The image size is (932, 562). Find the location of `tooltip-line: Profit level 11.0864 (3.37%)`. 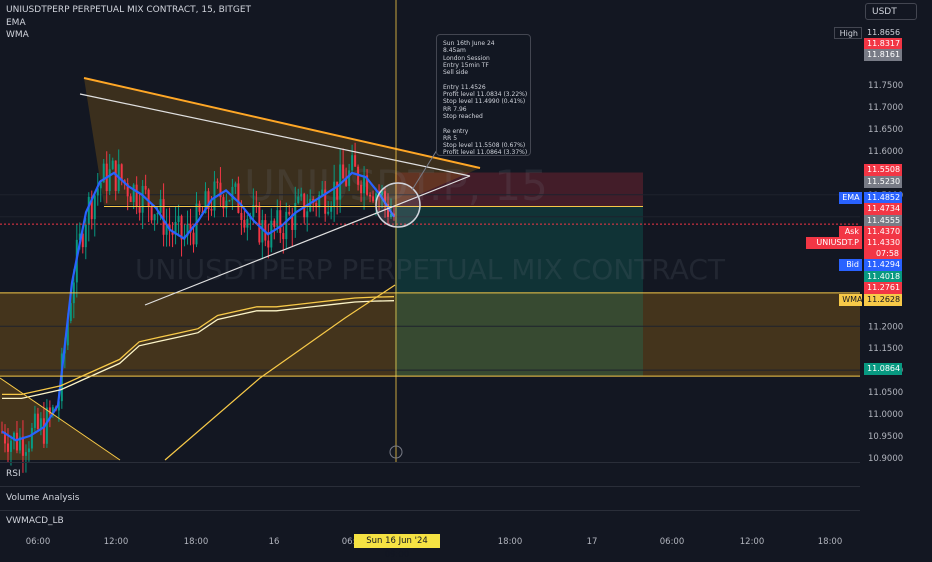

tooltip-line: Profit level 11.0864 (3.37%) is located at coordinates (485, 153).